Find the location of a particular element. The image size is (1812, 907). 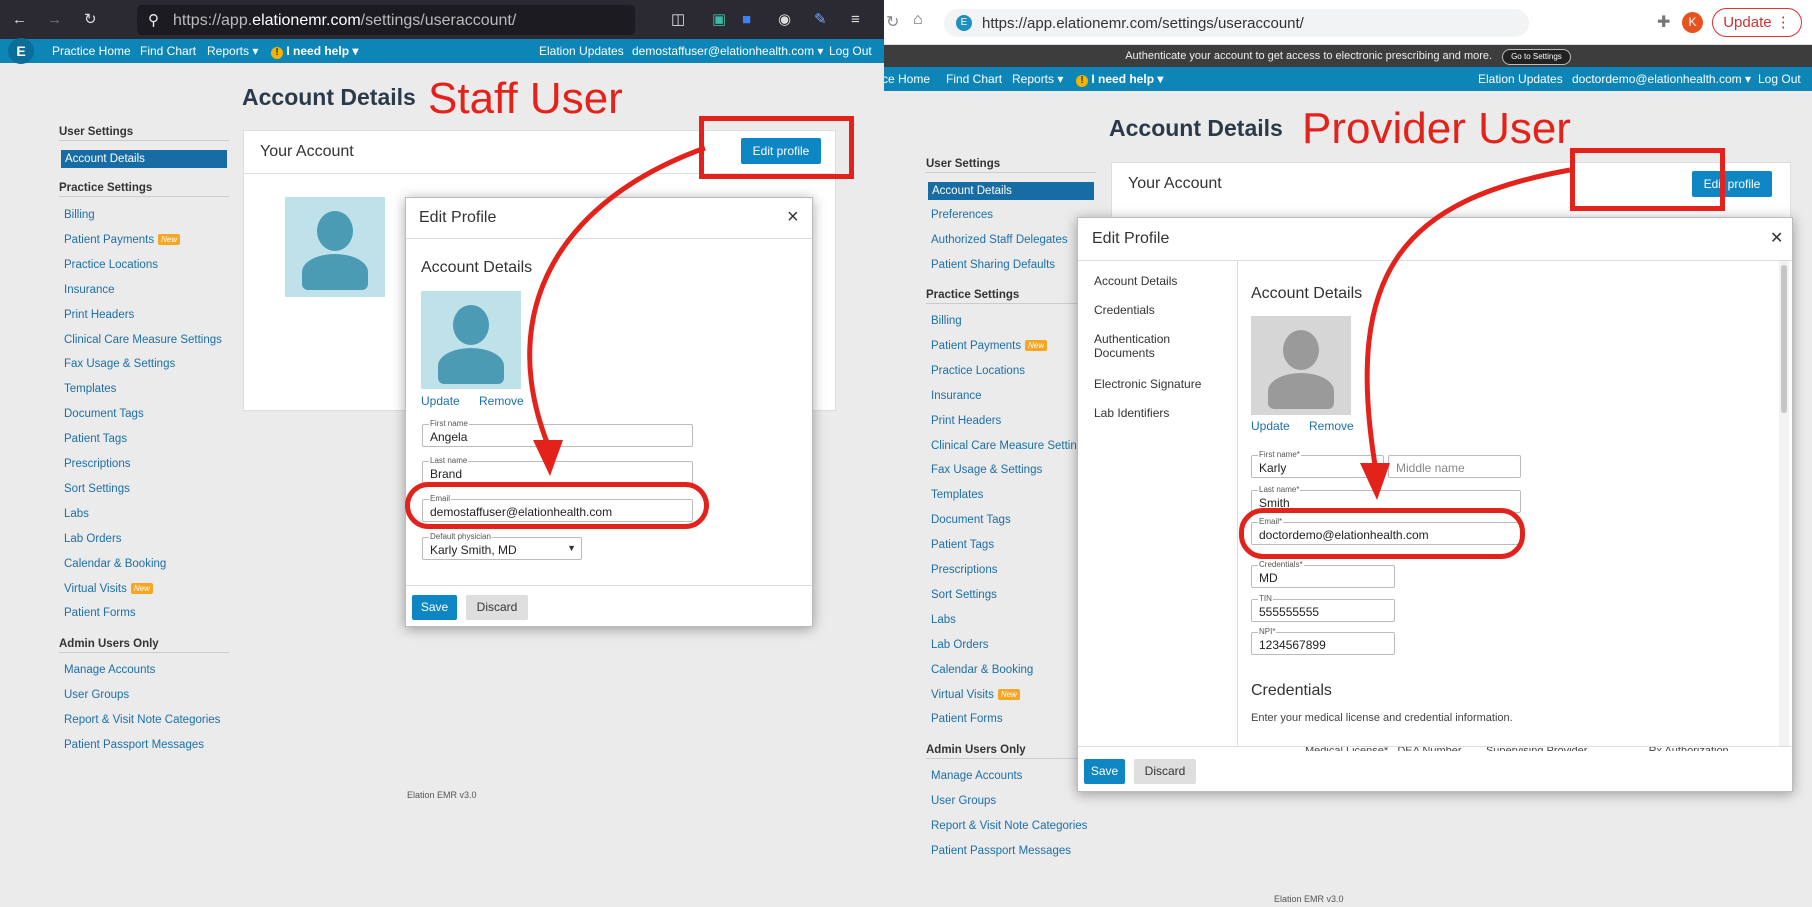

middle-name-field: Middle name is located at coordinates (1454, 466).